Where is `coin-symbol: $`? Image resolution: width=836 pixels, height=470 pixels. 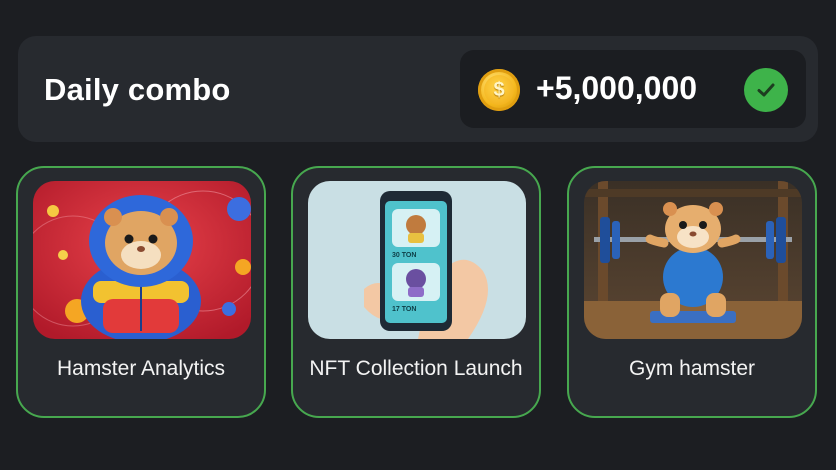
coin-symbol: $ is located at coordinates (499, 90).